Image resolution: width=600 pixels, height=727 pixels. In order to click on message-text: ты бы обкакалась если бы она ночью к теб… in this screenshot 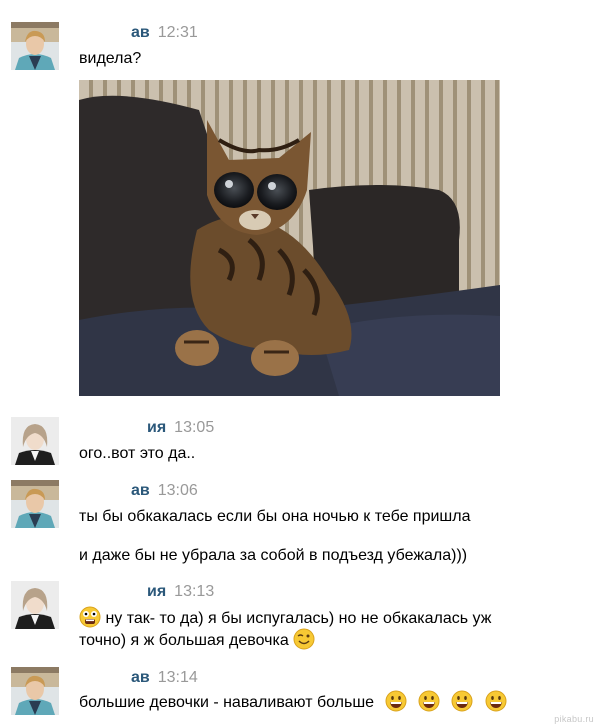, I will do `click(275, 516)`.